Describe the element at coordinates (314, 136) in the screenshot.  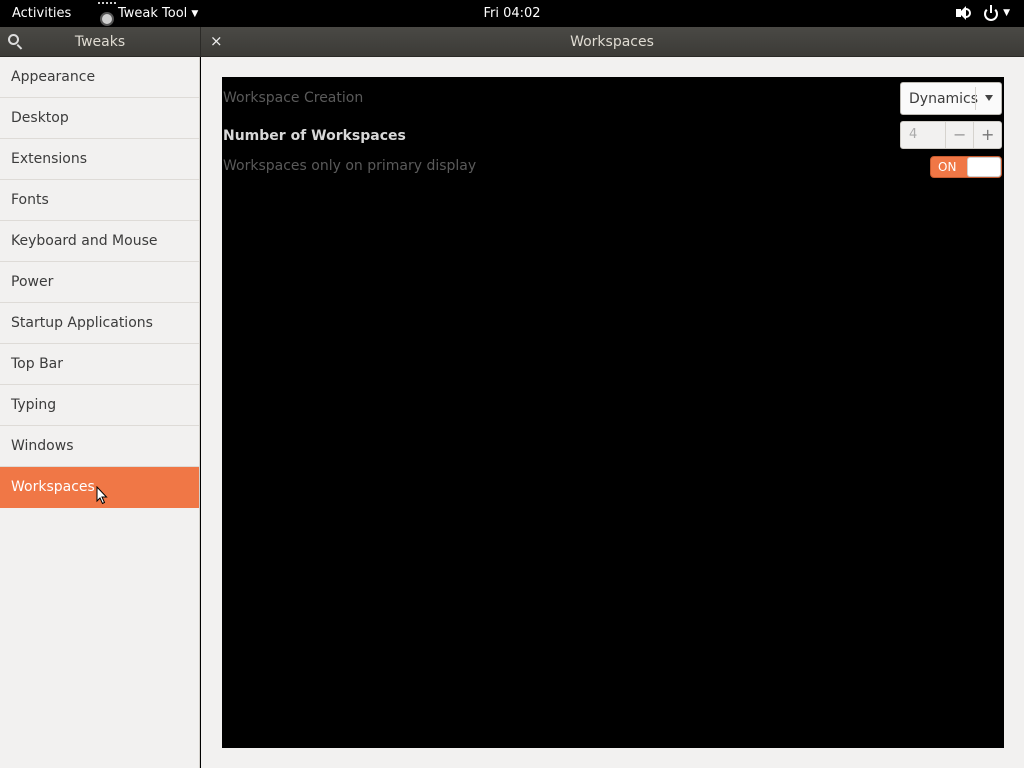
I see `number-of-workspaces-label: Number of Workspaces` at that location.